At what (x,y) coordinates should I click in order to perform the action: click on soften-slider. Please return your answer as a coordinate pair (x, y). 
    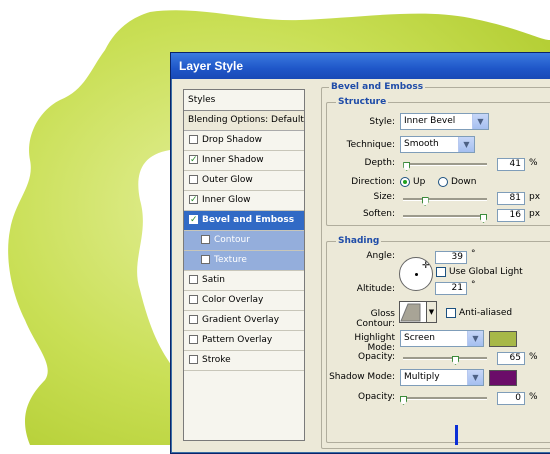
    Looking at the image, I should click on (445, 216).